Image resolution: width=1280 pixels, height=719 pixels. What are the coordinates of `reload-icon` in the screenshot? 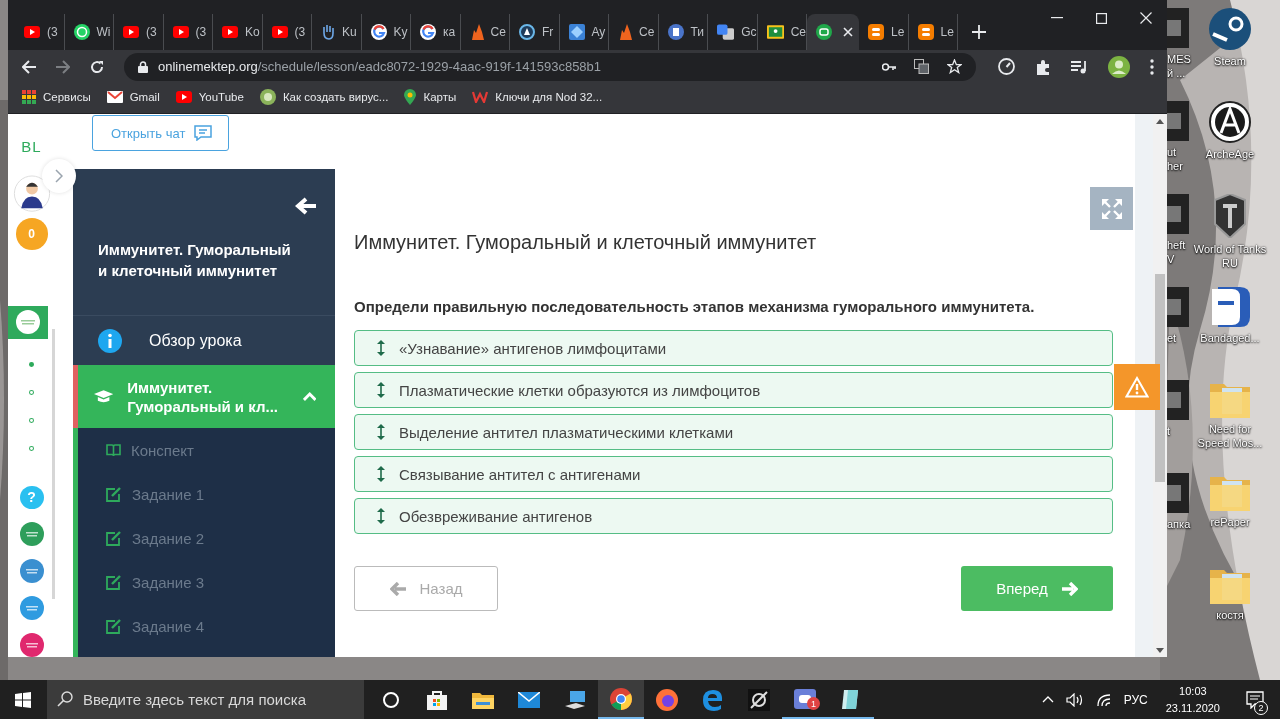 It's located at (97, 66).